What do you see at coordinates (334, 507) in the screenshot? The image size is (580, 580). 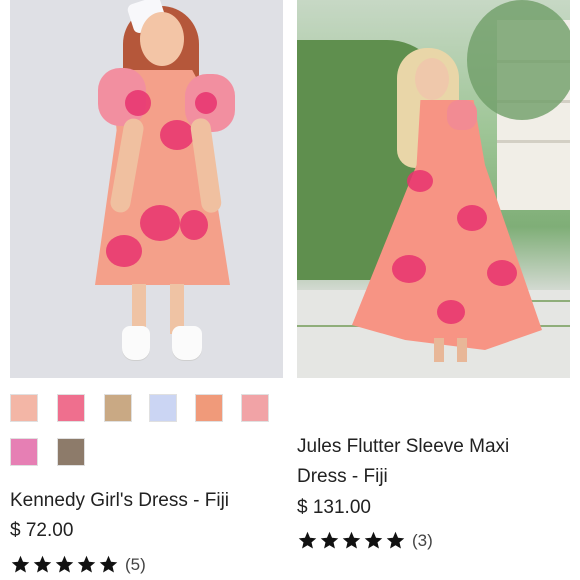 I see `product-price: $ 131.00` at bounding box center [334, 507].